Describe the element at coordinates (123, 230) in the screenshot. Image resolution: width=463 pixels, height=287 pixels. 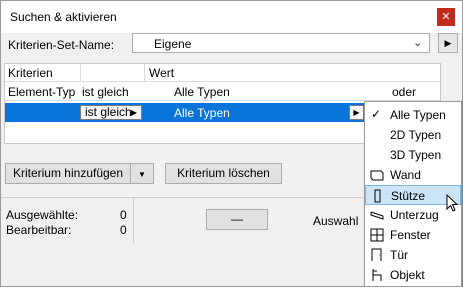
I see `editable-count: 0` at that location.